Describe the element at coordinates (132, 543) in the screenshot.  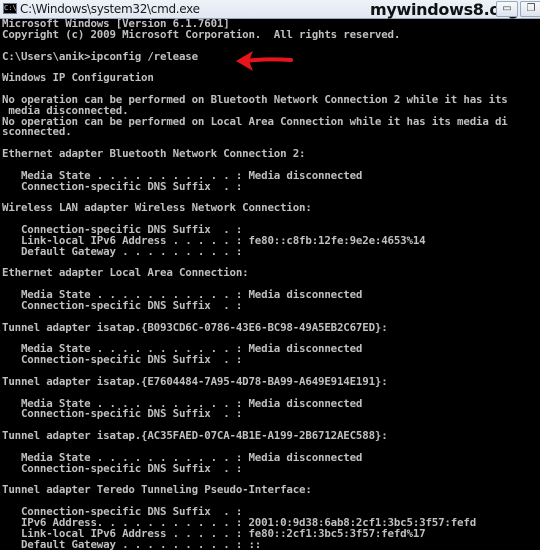
I see `console-line: Default Gateway . . . . . . . . . : ::` at that location.